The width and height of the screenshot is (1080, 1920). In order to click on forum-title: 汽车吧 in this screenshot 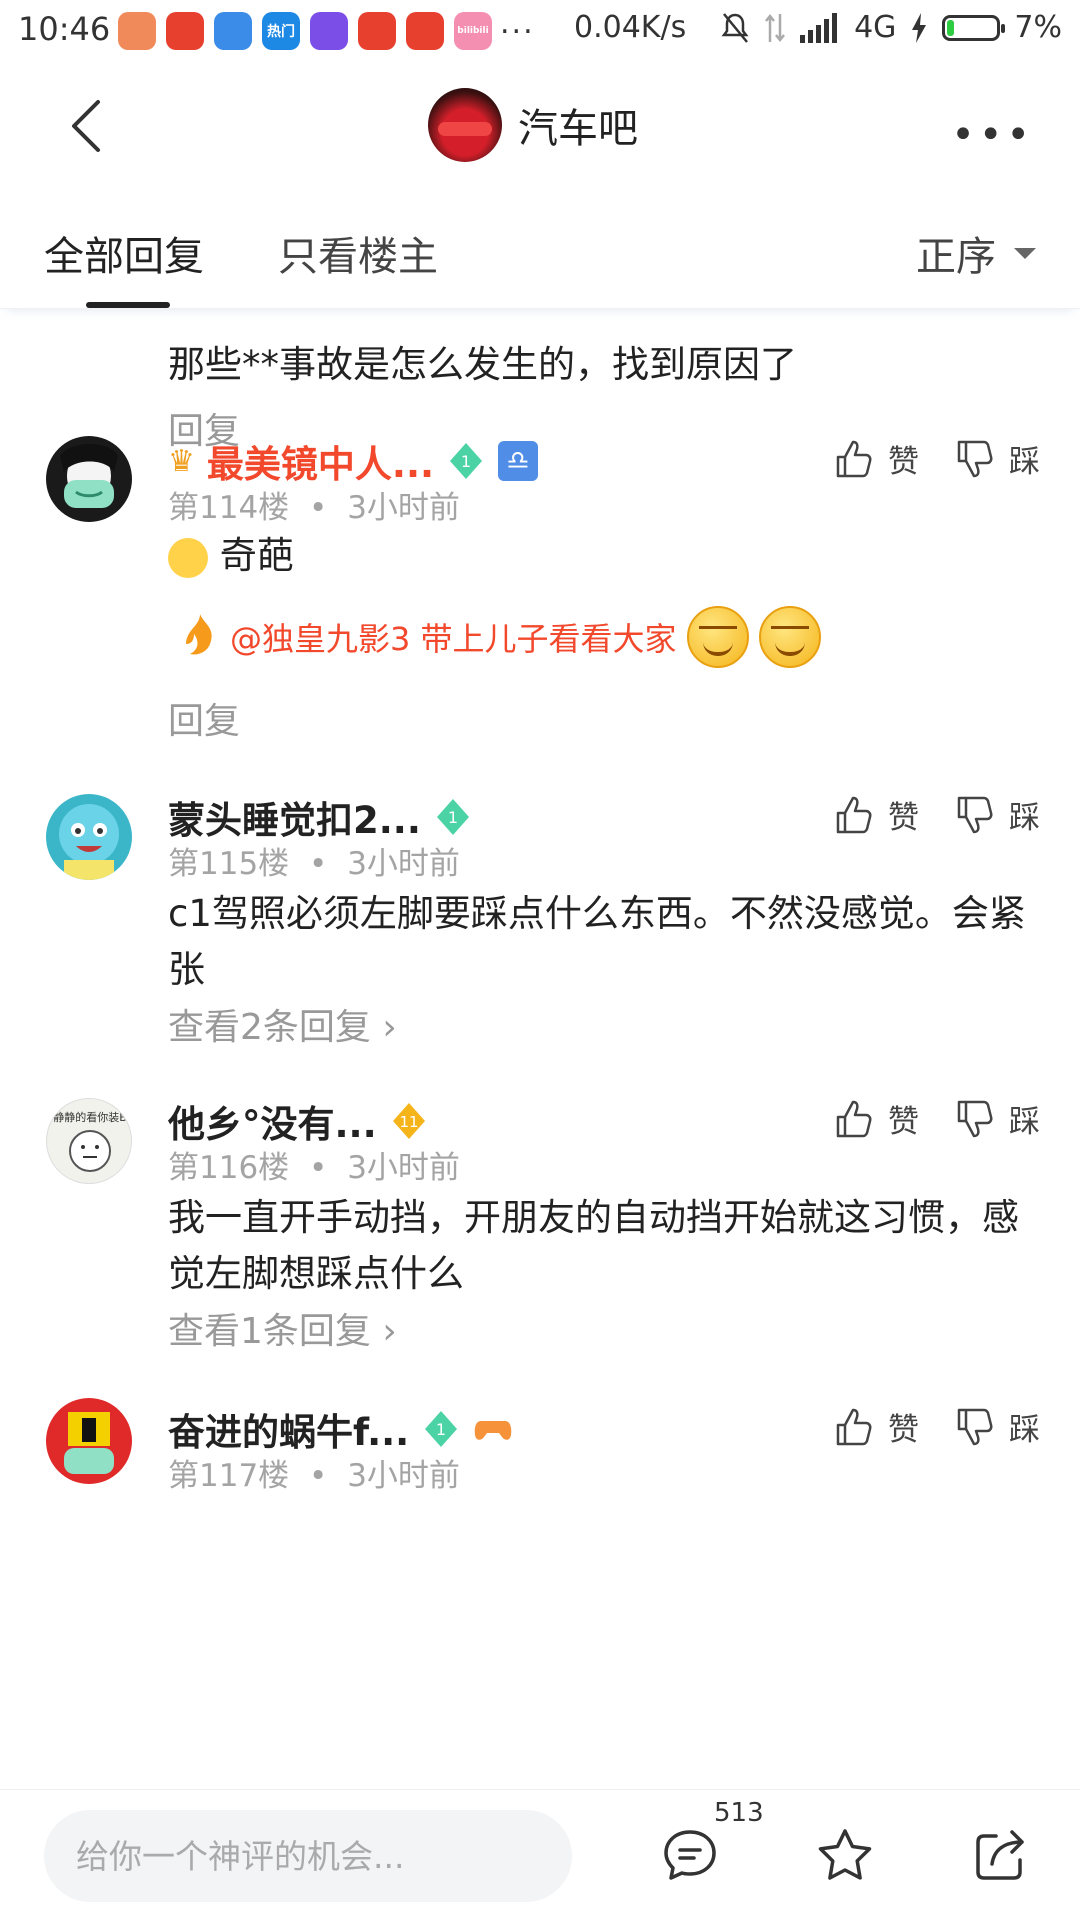, I will do `click(533, 125)`.